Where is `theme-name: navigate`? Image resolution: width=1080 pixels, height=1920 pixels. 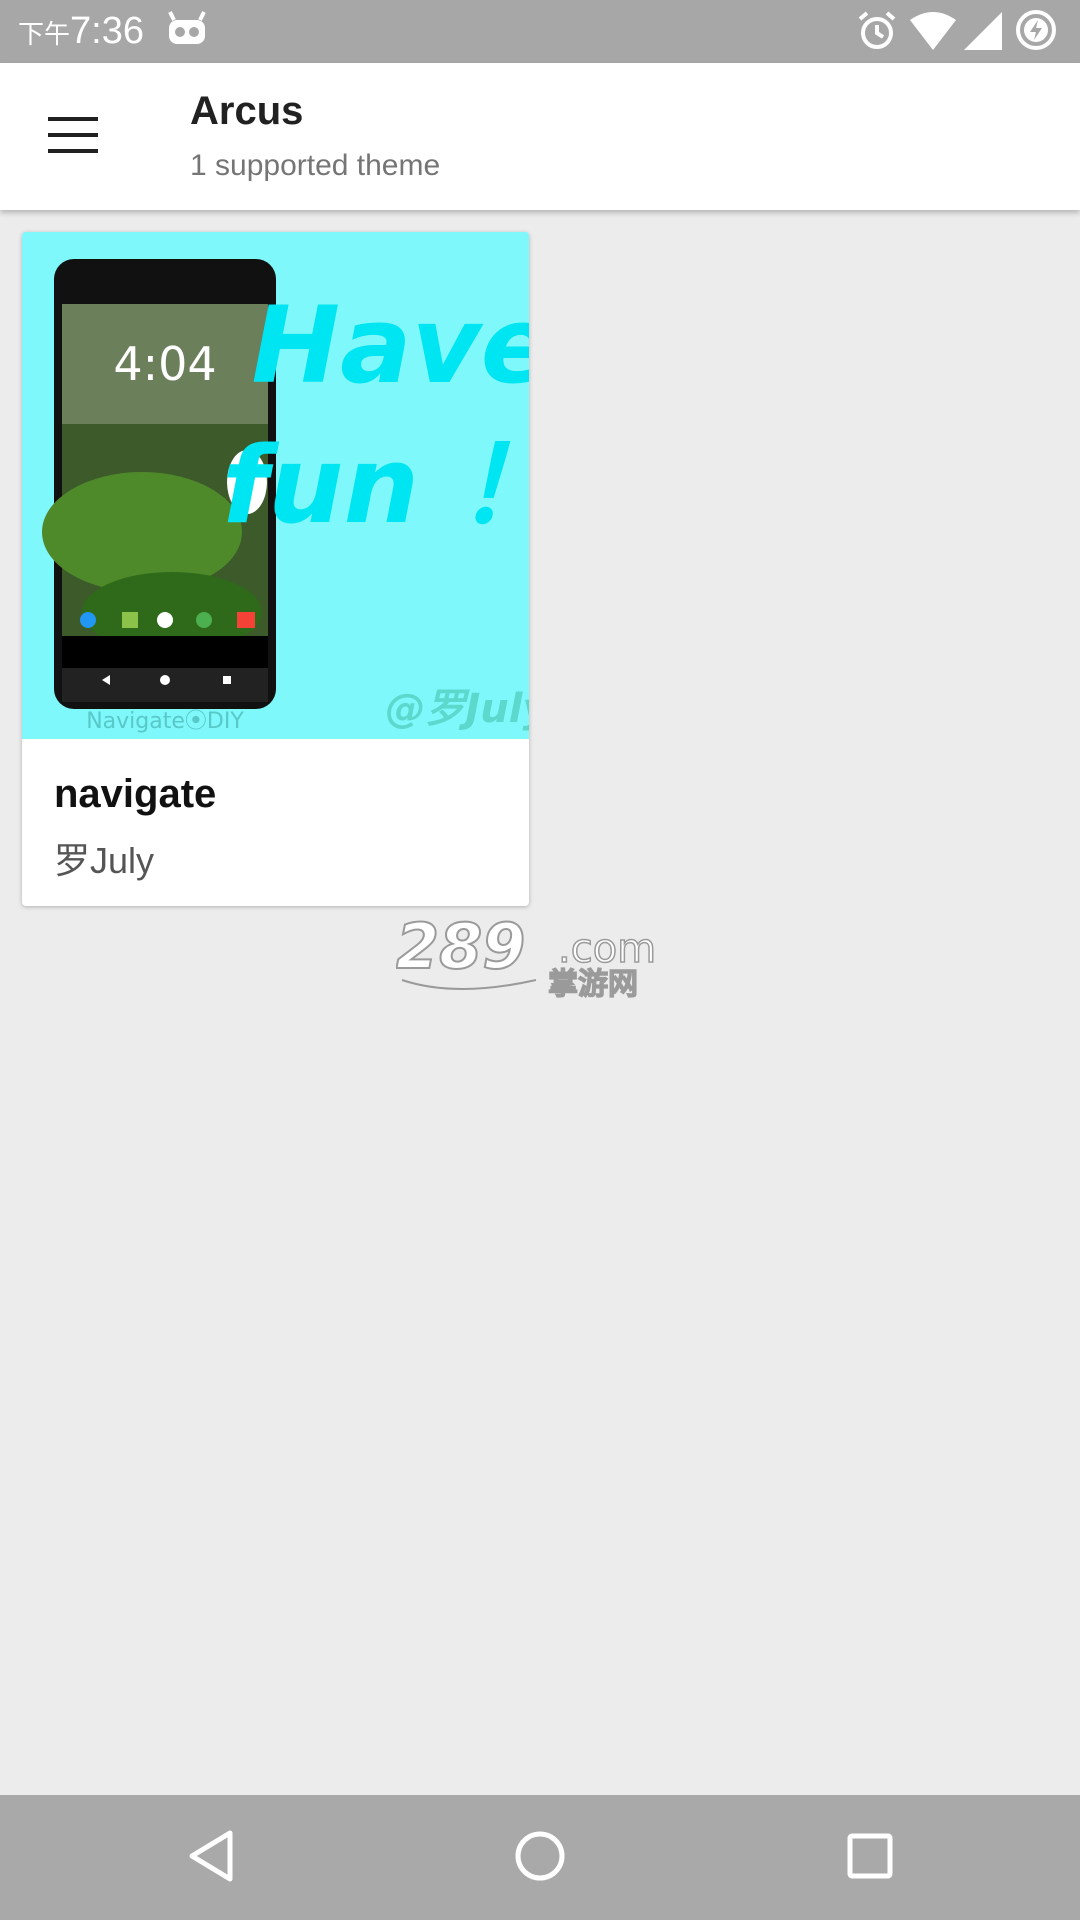
theme-name: navigate is located at coordinates (135, 794).